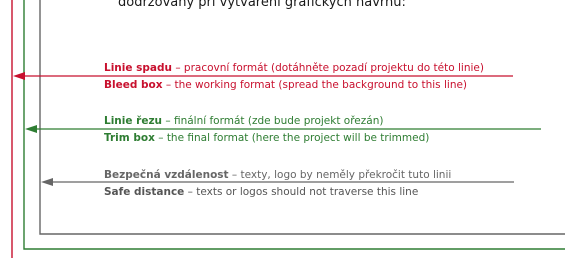 The image size is (565, 258). I want to click on trim-term-en: Trim box, so click(129, 138).